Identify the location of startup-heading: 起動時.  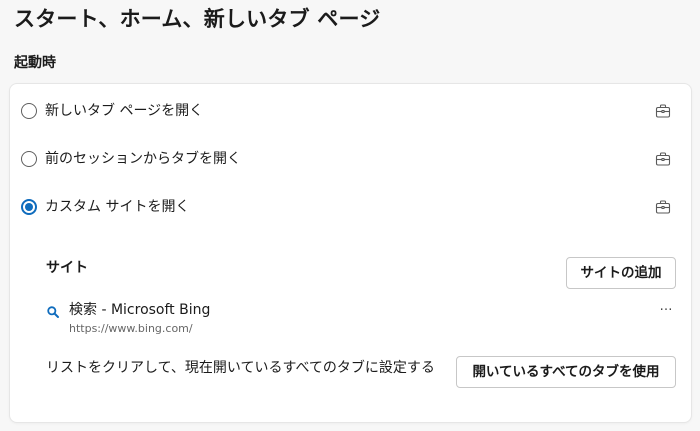
(35, 63).